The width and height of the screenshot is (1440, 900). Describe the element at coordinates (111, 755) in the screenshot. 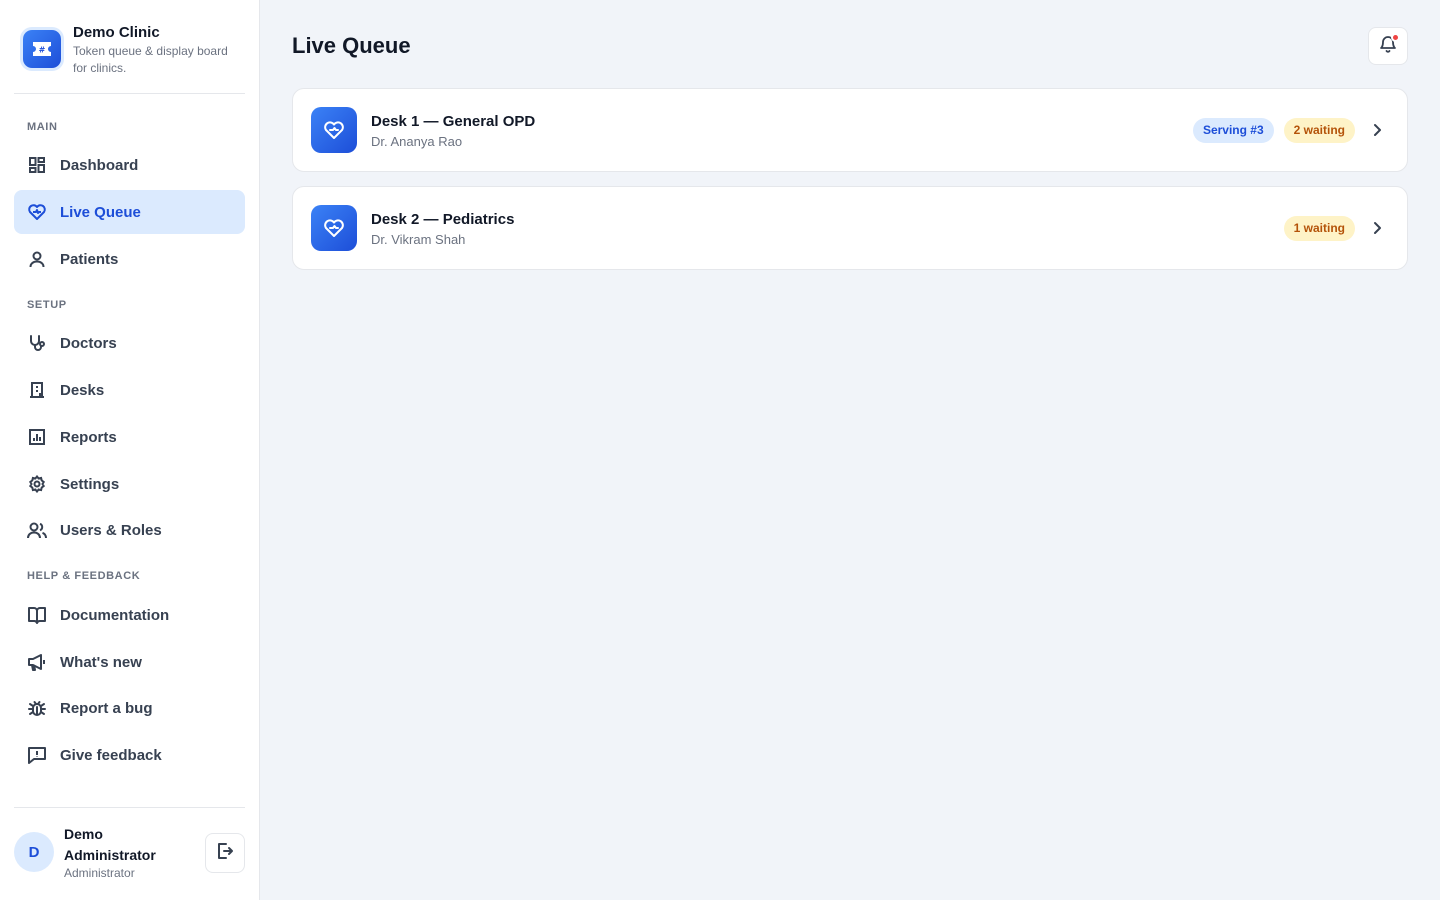

I see `sidebar-item-label: Give feedback` at that location.